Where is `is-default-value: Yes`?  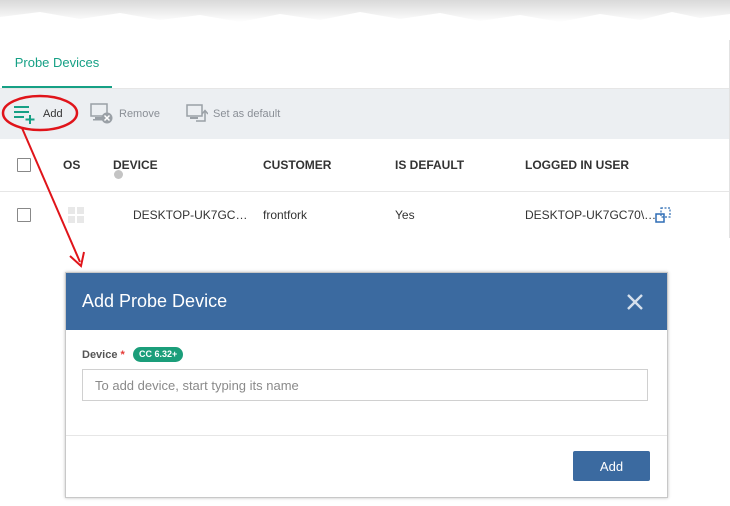 is-default-value: Yes is located at coordinates (405, 215).